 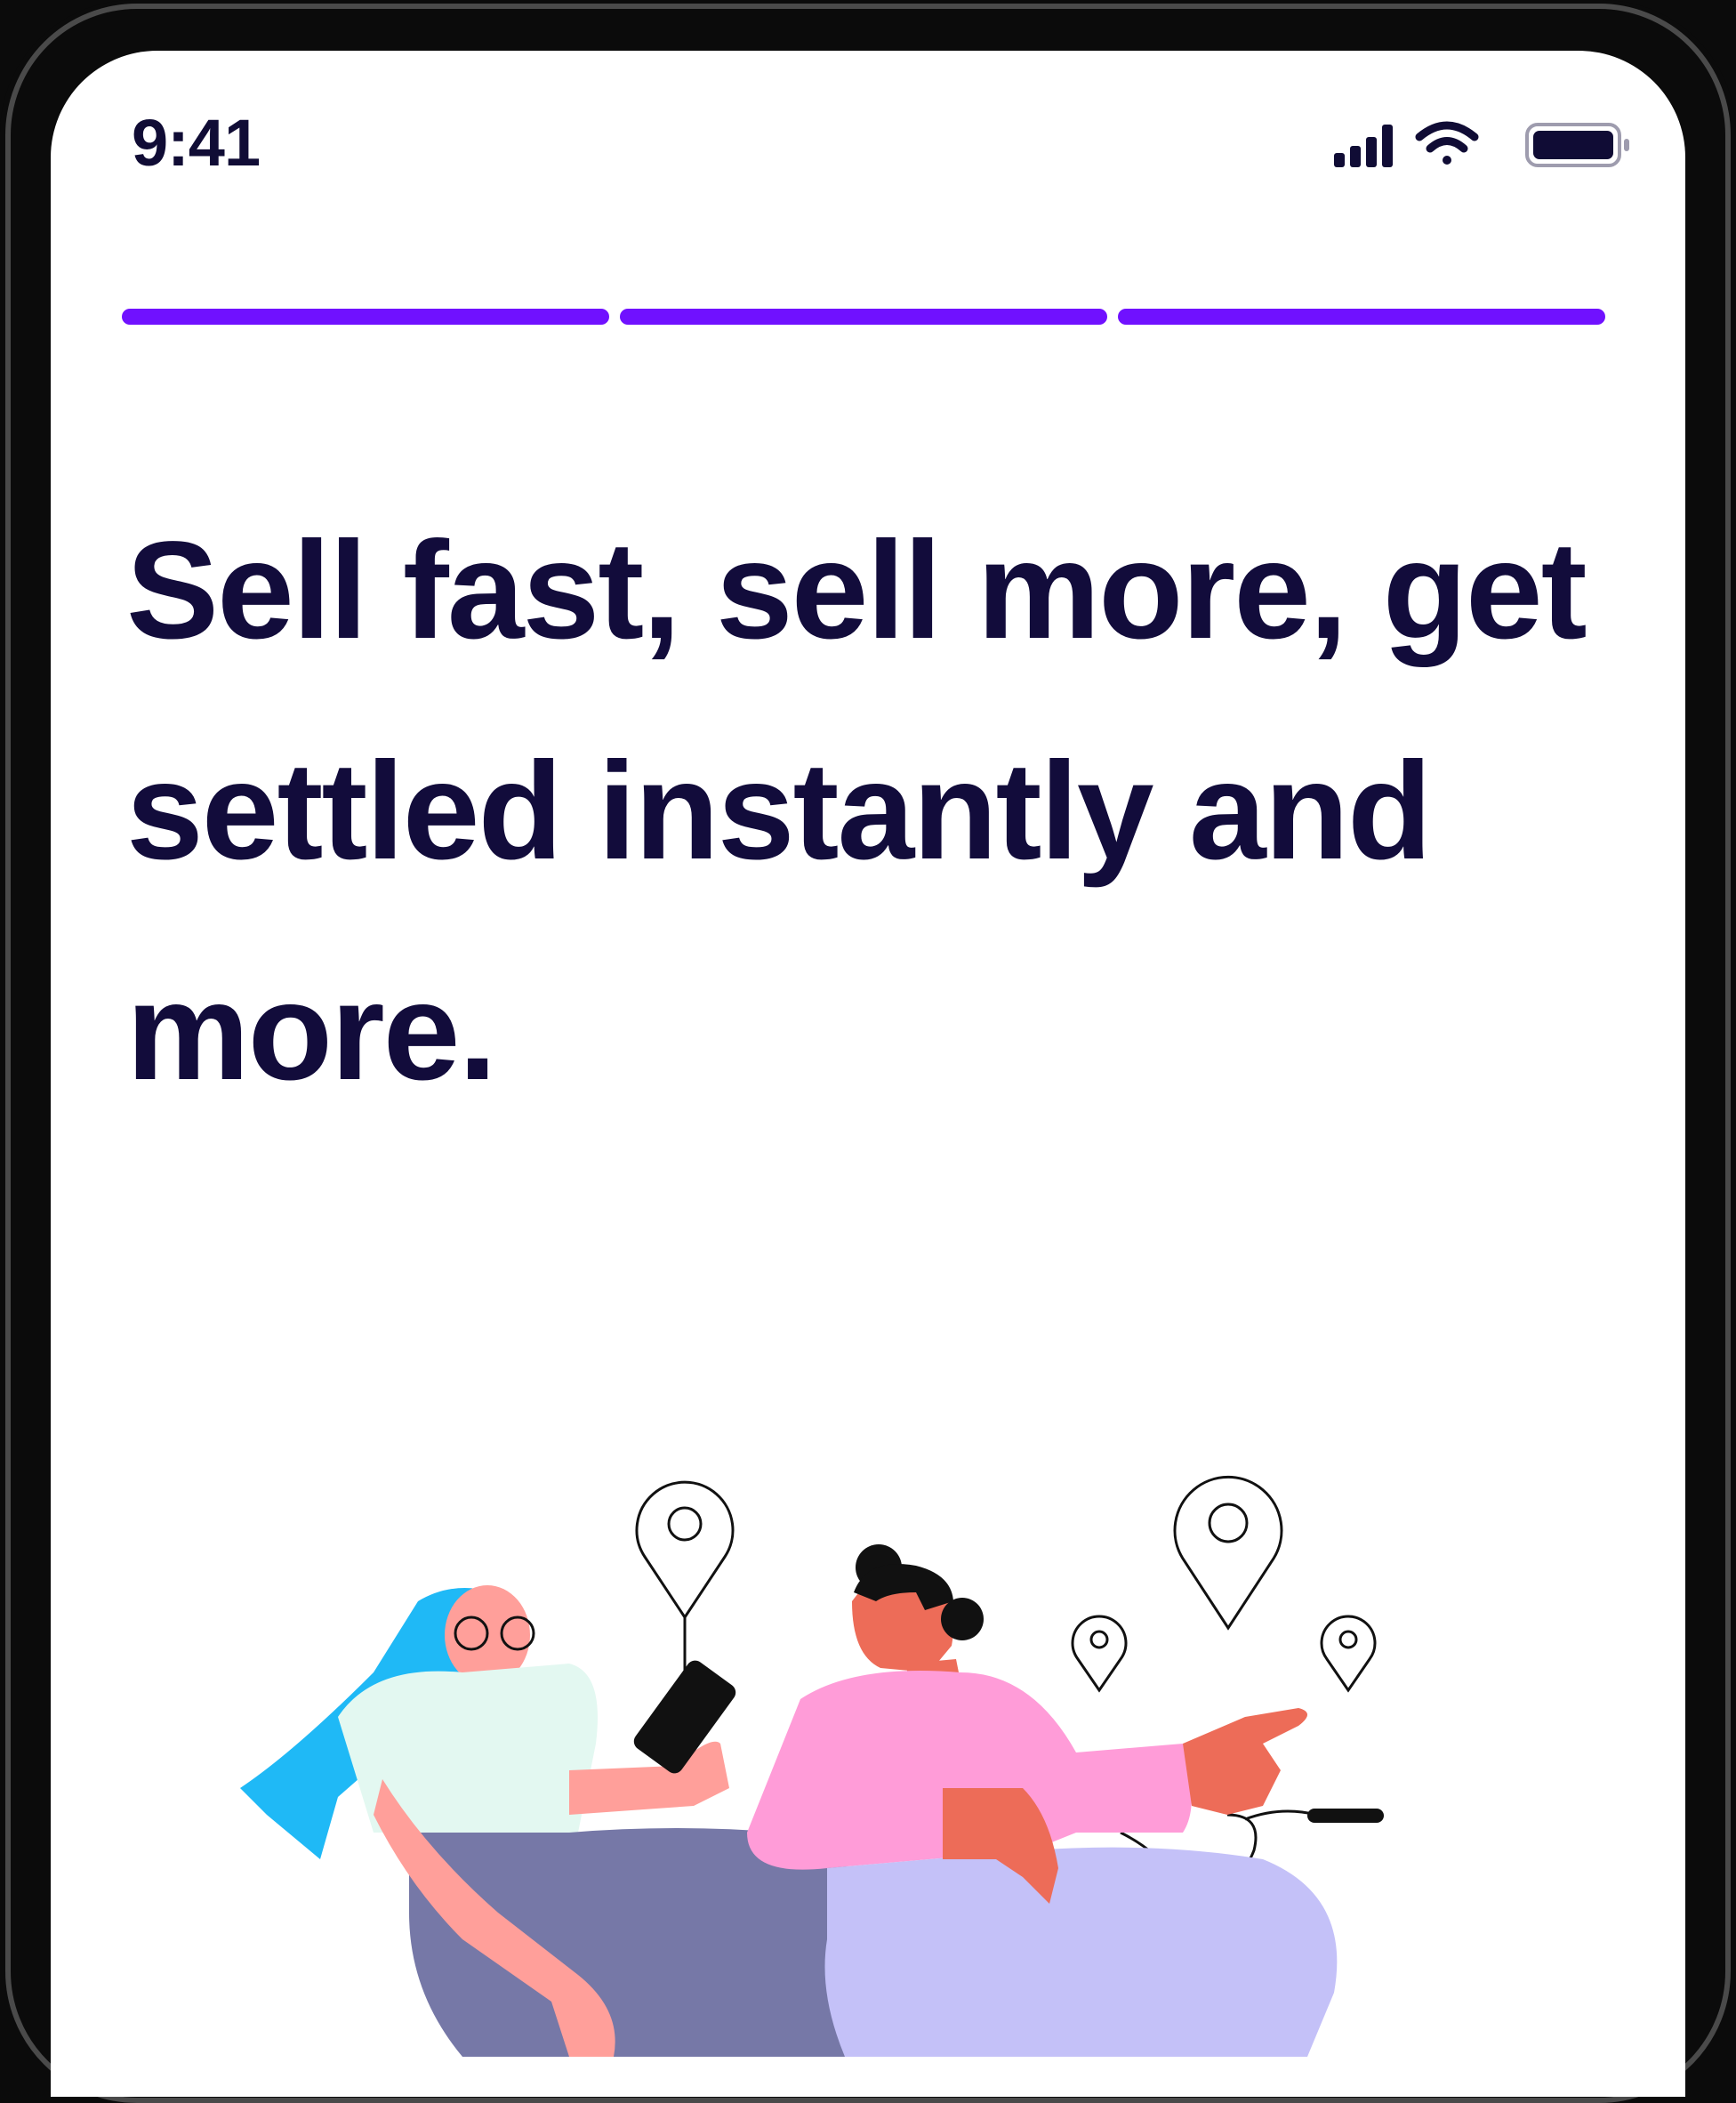 I want to click on onboarding-progress, so click(x=863, y=317).